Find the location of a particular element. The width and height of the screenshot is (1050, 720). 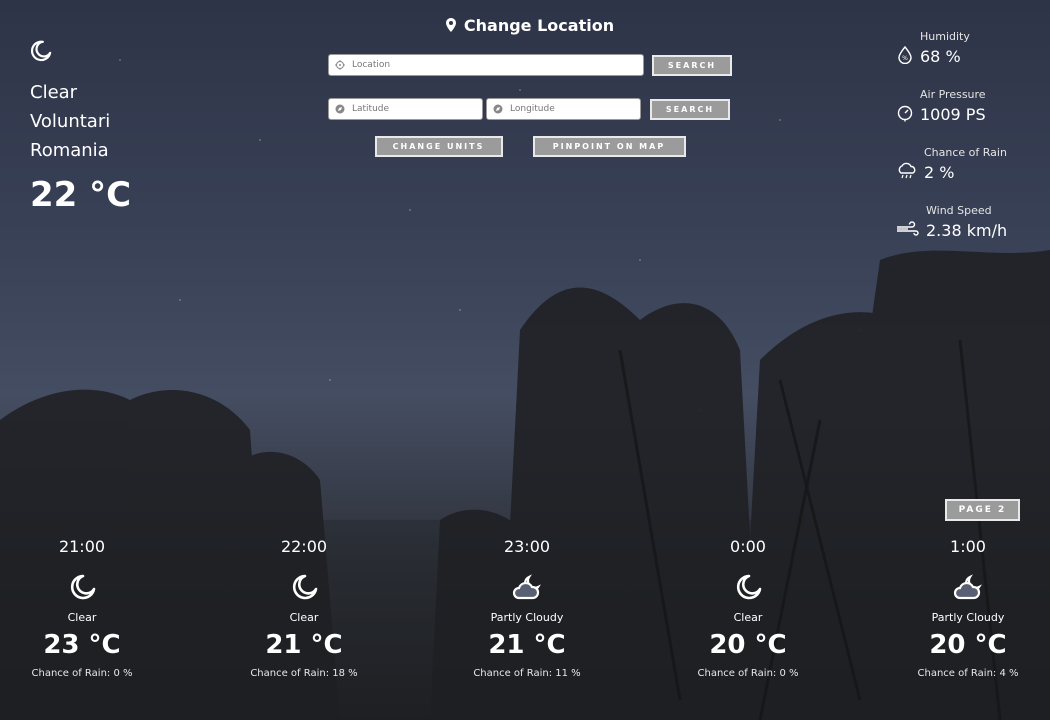

current-temperature: 22 °C is located at coordinates (81, 195).